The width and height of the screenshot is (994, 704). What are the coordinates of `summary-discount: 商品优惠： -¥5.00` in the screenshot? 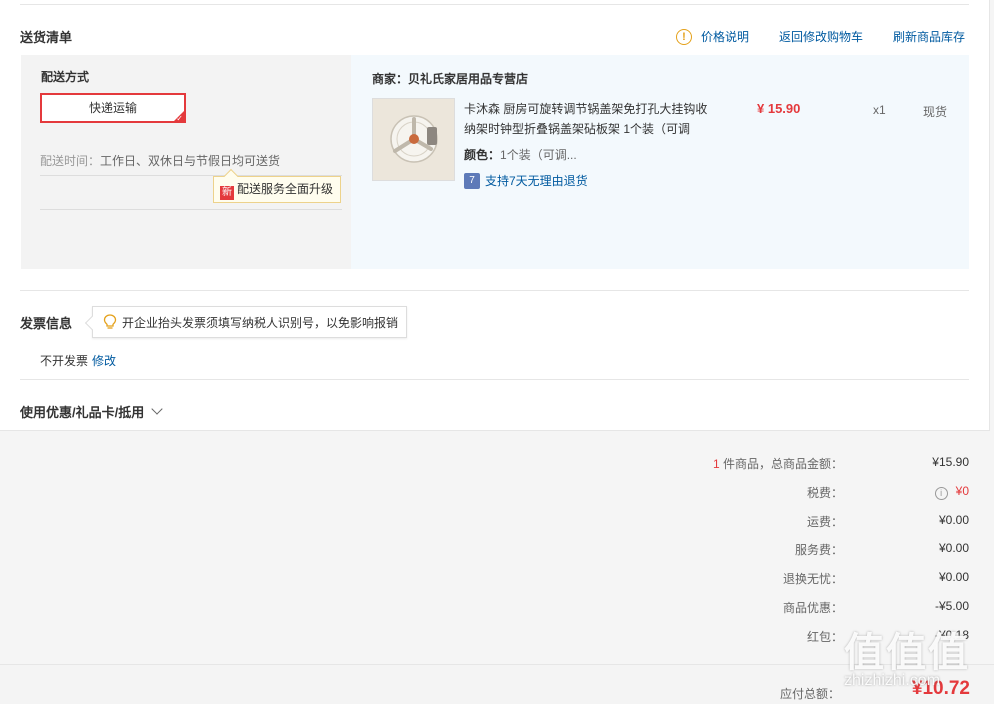 It's located at (785, 608).